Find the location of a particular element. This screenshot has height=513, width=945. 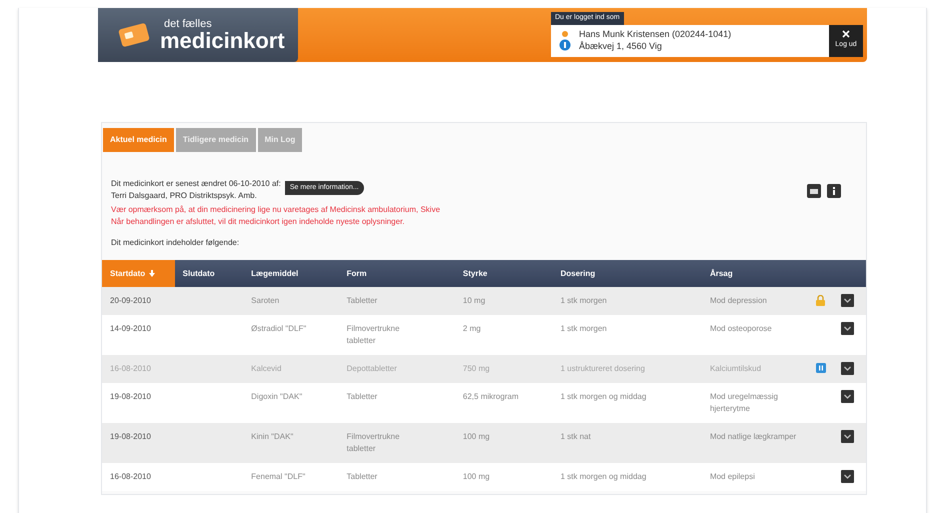

table-cell: Mod depression is located at coordinates (738, 301).